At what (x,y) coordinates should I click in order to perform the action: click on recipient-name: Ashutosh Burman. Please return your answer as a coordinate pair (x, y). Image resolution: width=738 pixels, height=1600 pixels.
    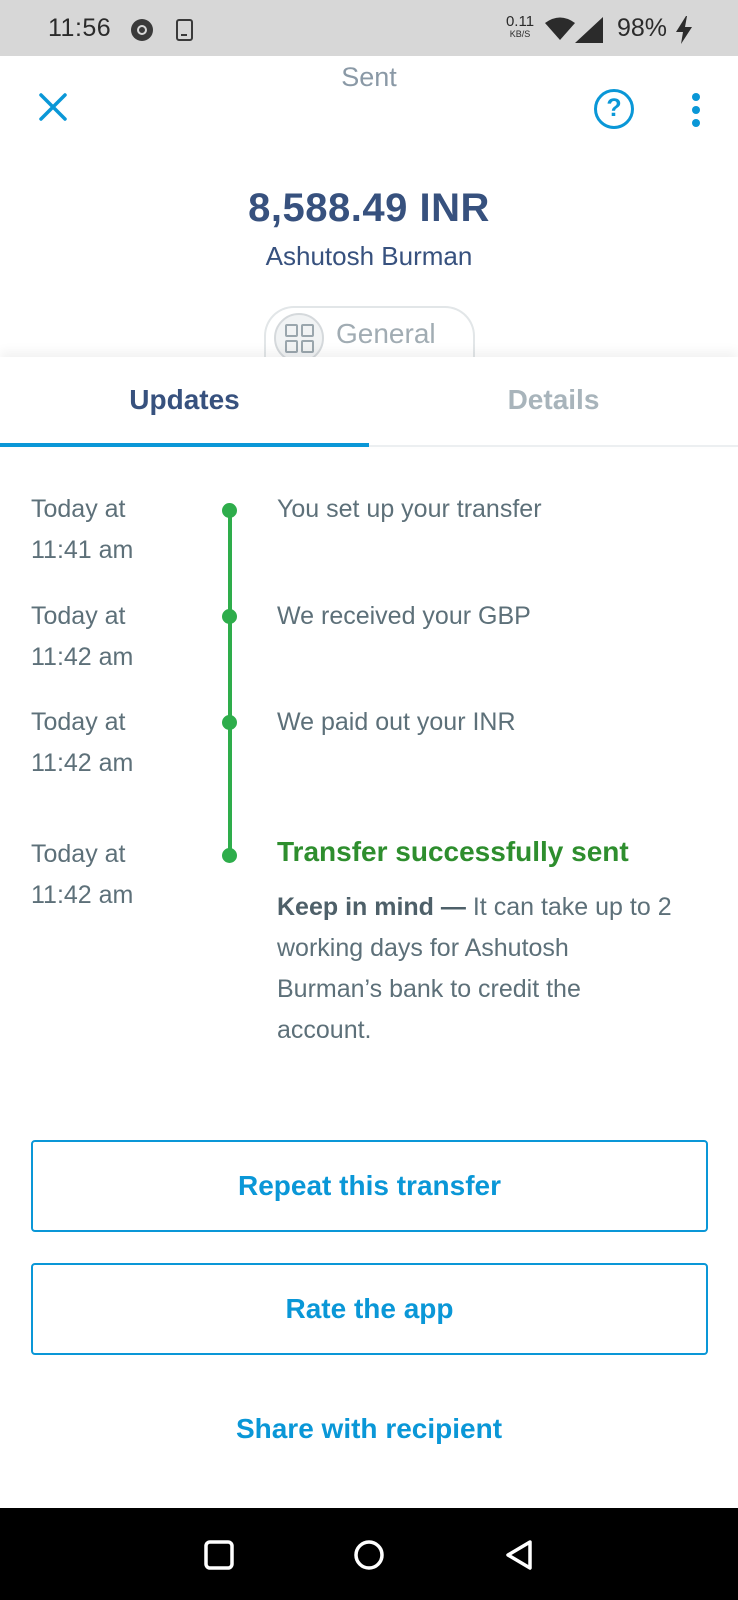
    Looking at the image, I should click on (369, 256).